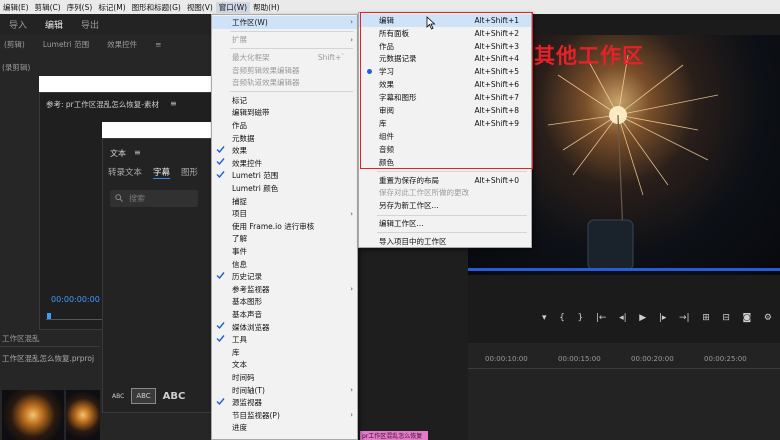 The image size is (780, 440). I want to click on camera-icon: ◙, so click(747, 318).